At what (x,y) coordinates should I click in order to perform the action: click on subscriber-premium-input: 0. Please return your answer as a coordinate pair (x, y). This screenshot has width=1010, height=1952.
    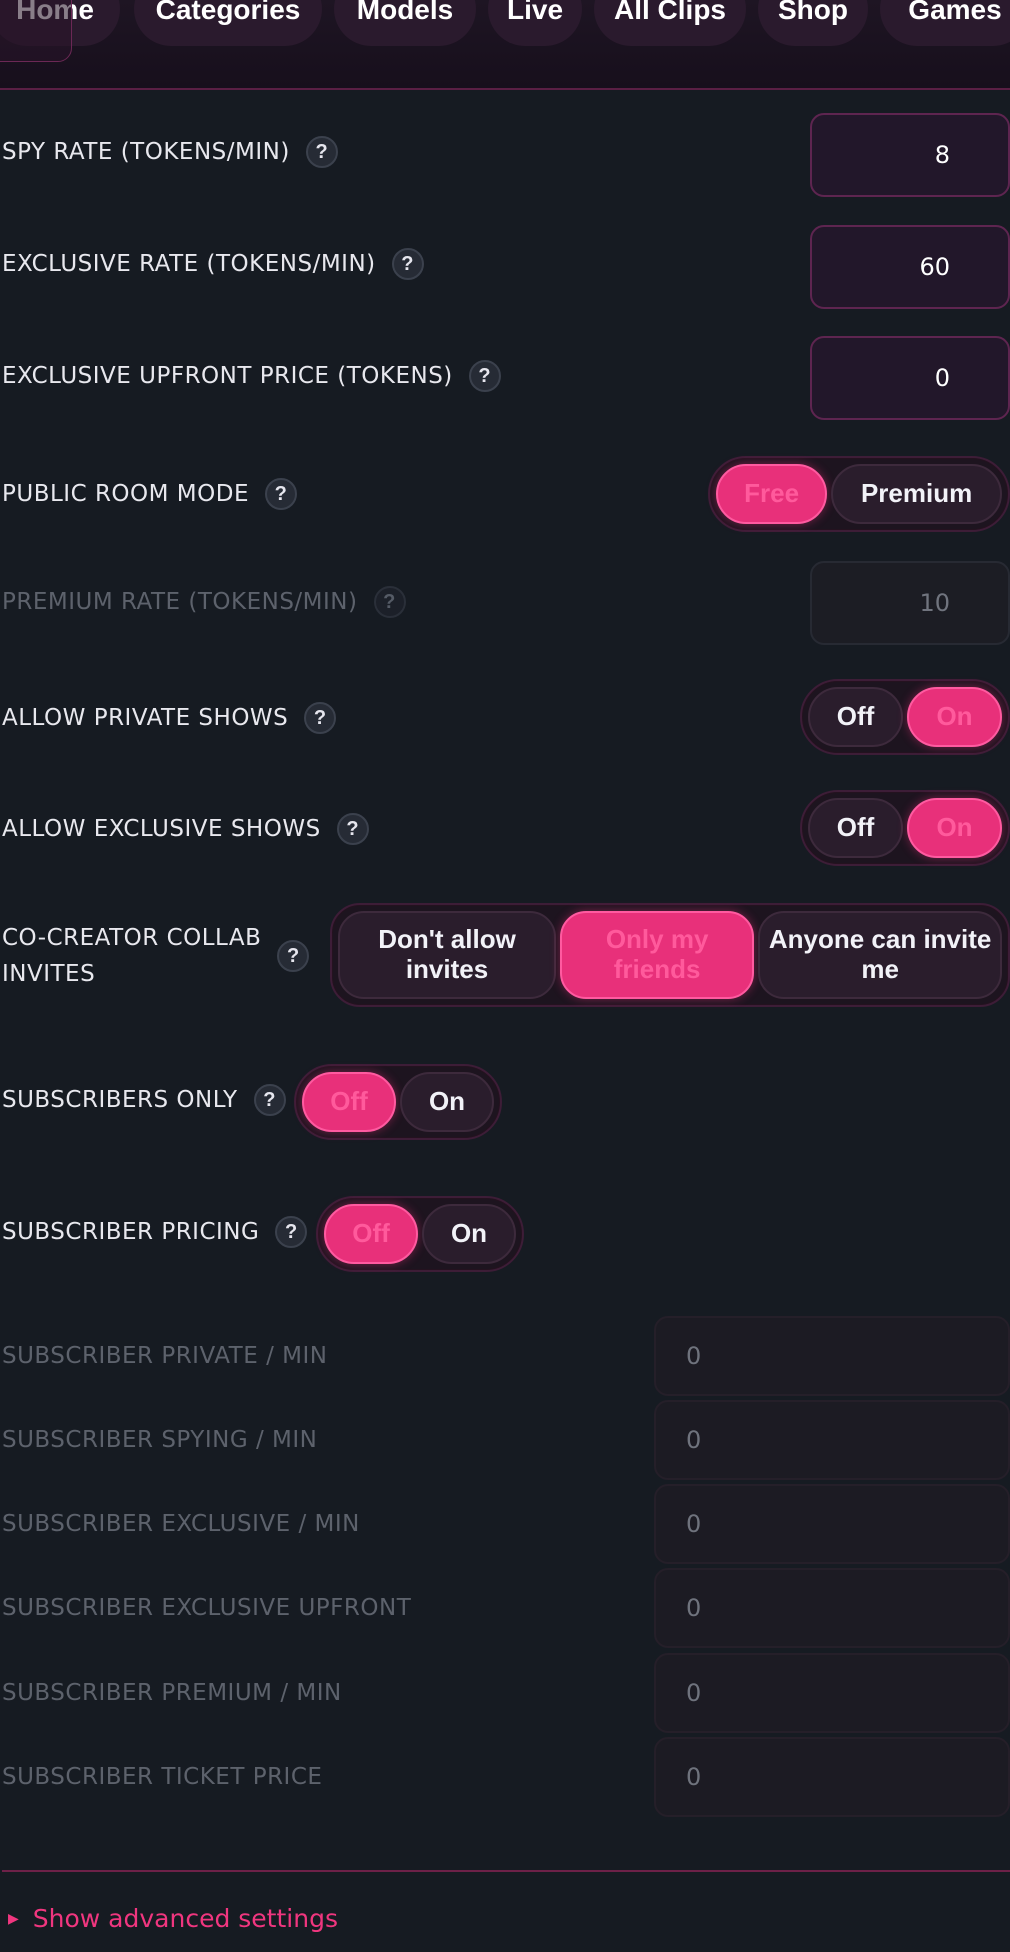
    Looking at the image, I should click on (832, 1693).